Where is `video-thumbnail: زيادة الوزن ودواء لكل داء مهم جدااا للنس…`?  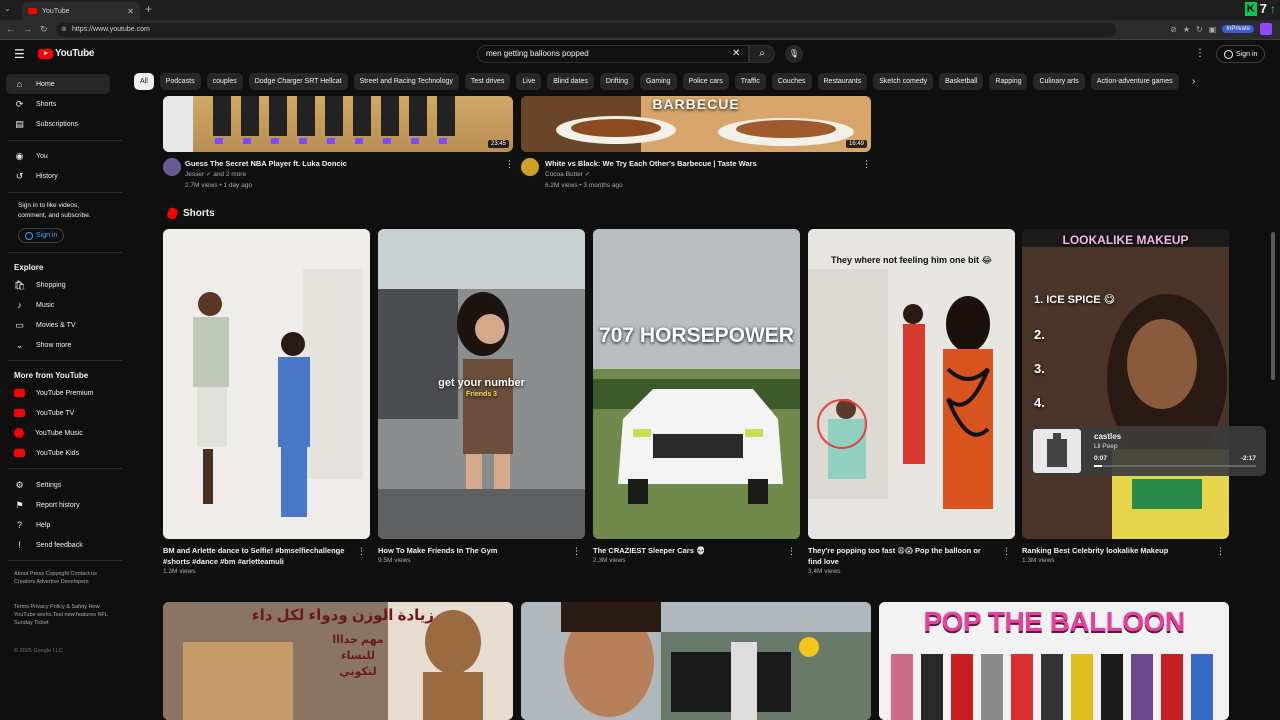
video-thumbnail: زيادة الوزن ودواء لكل داء مهم جدااا للنس… is located at coordinates (338, 661).